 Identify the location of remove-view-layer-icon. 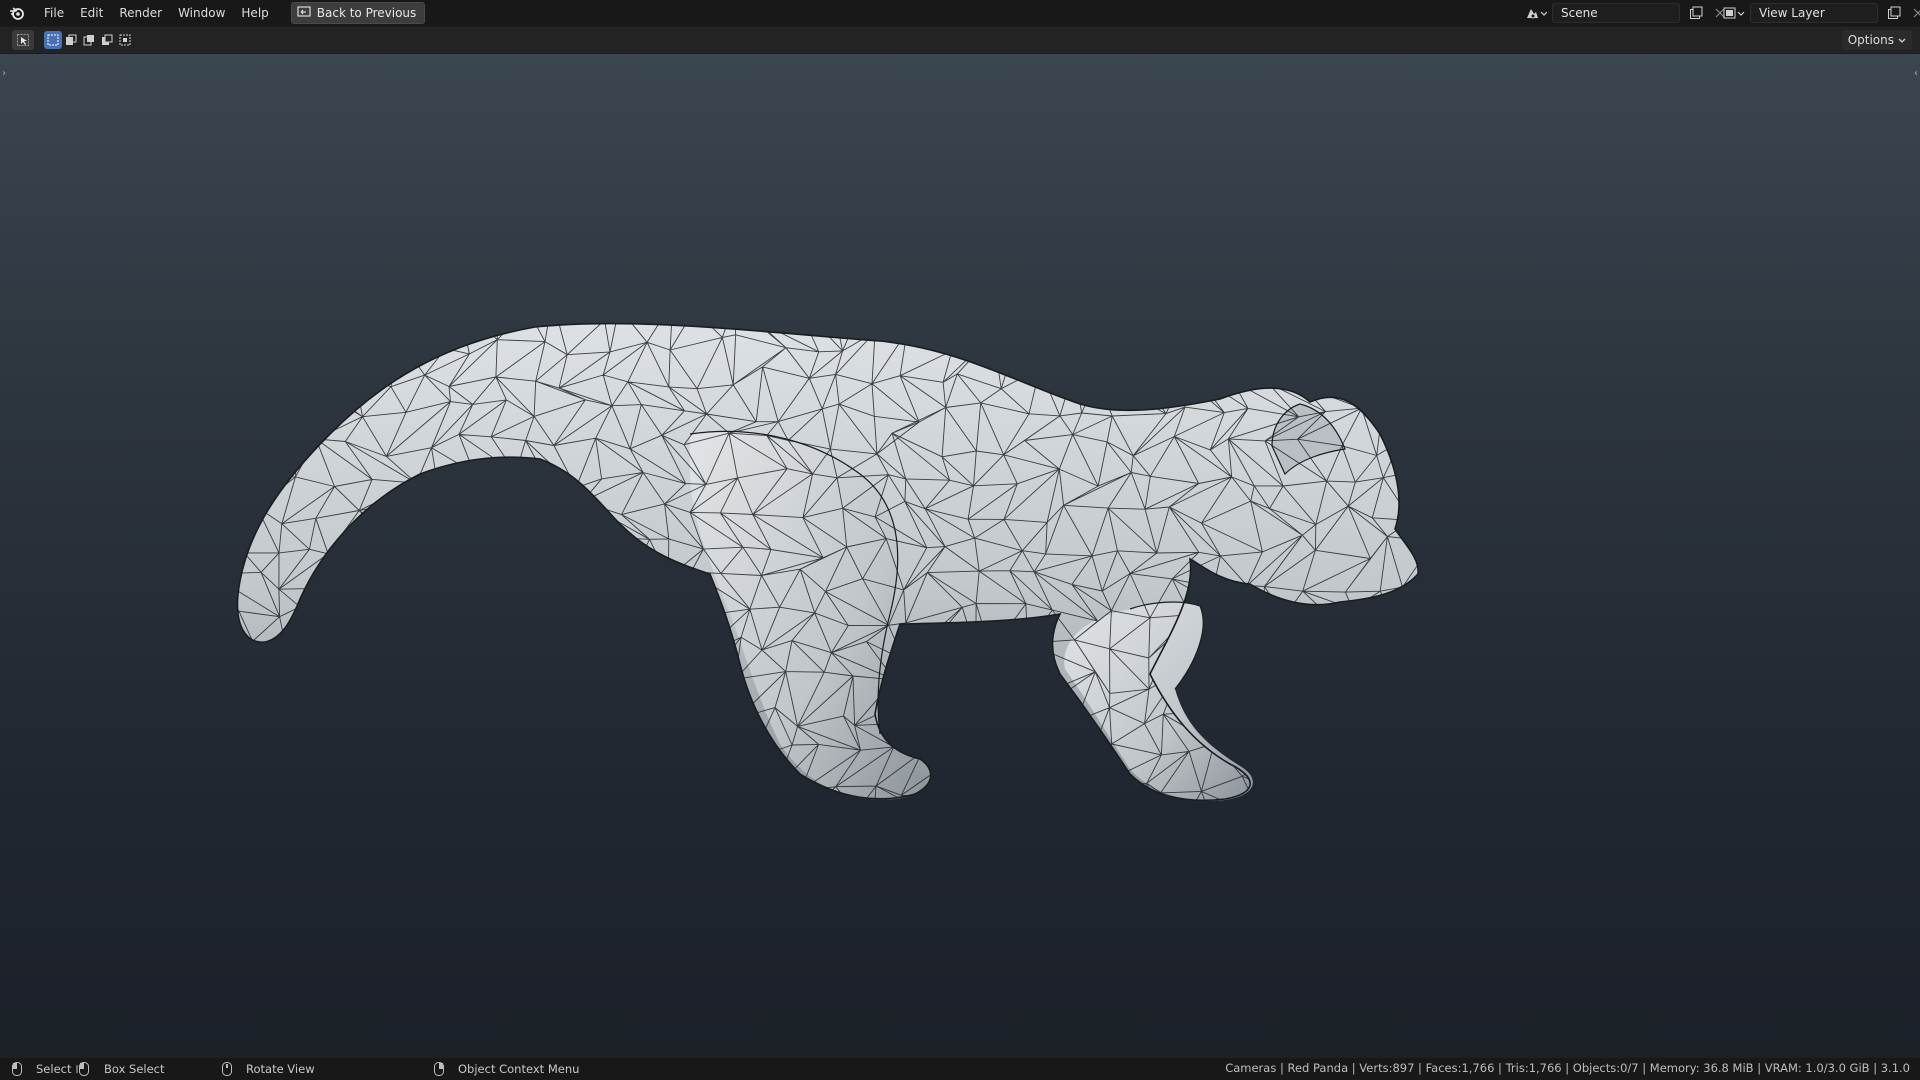
(1915, 13).